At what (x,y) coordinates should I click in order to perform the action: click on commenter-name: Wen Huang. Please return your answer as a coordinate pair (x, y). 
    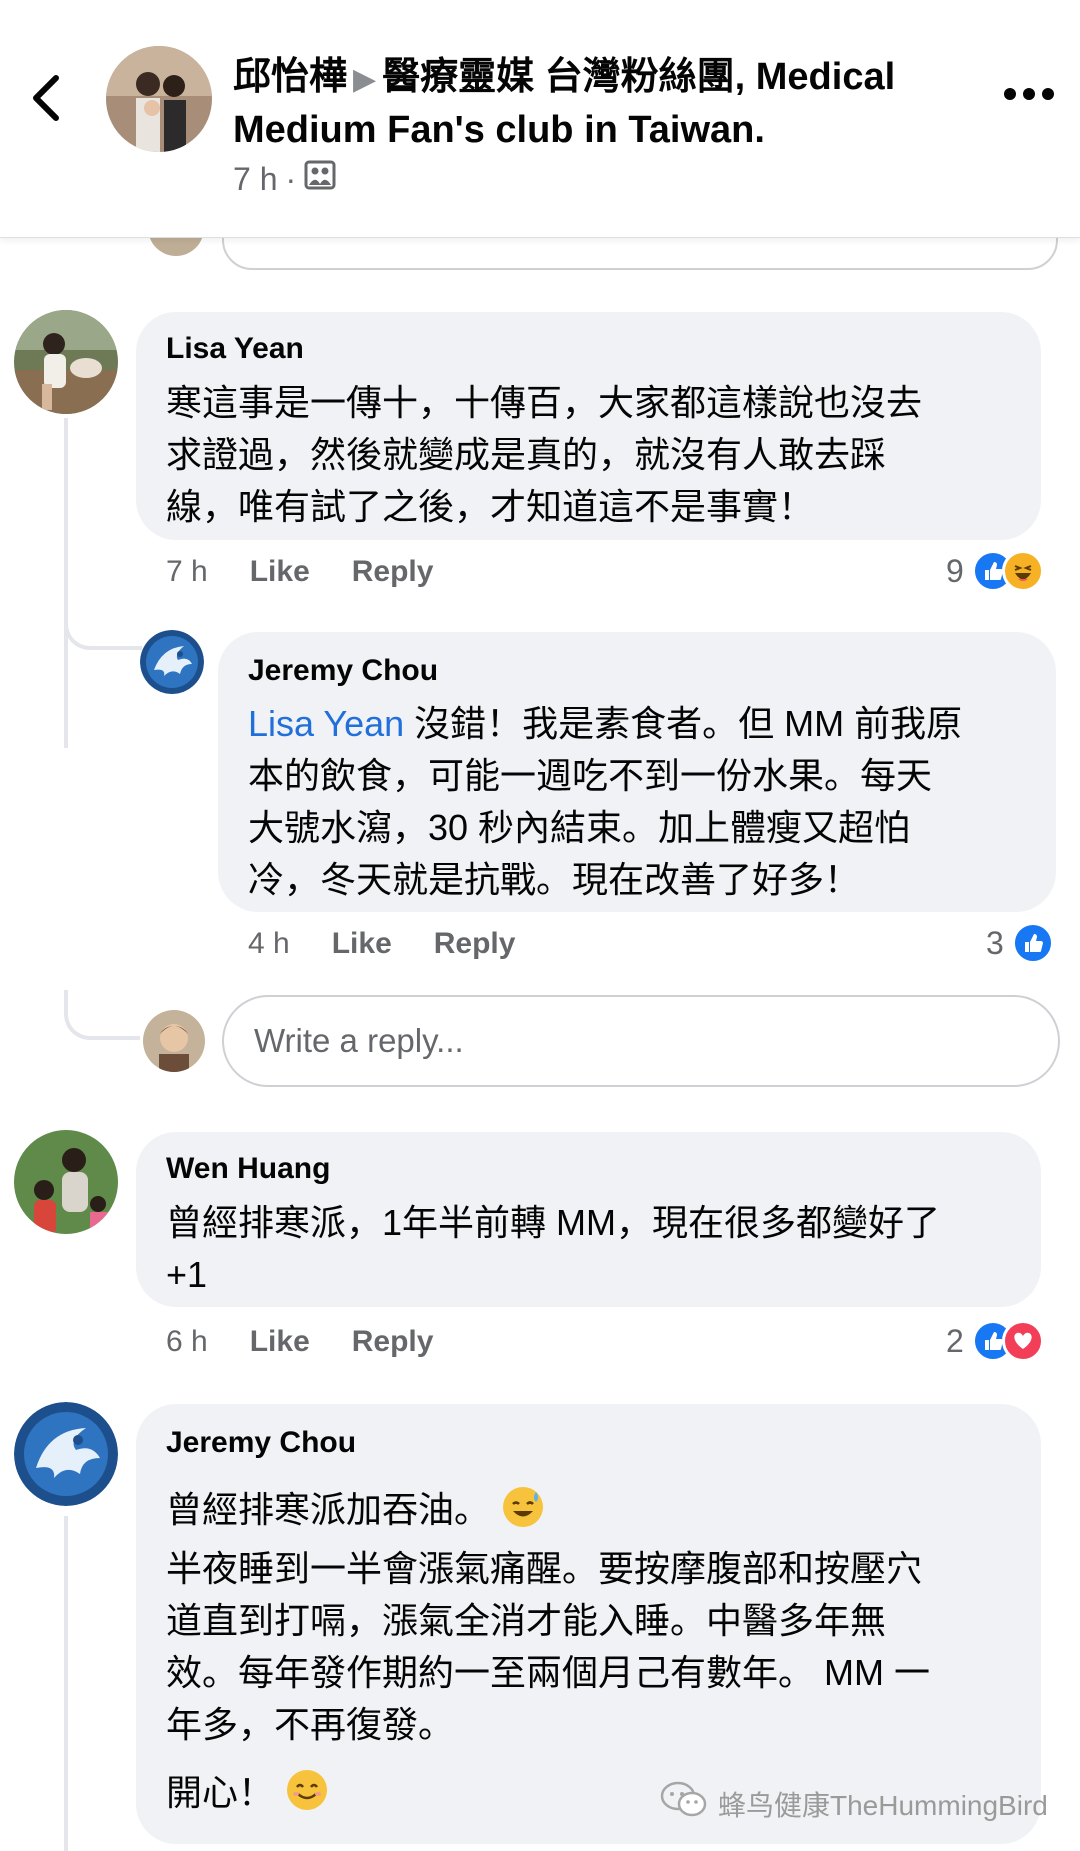
    Looking at the image, I should click on (248, 1169).